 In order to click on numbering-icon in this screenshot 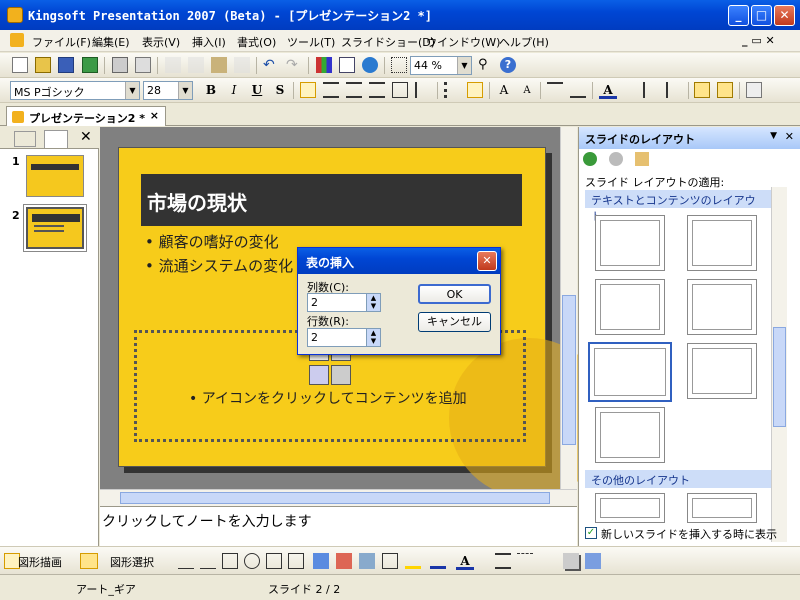, I will do `click(452, 90)`.